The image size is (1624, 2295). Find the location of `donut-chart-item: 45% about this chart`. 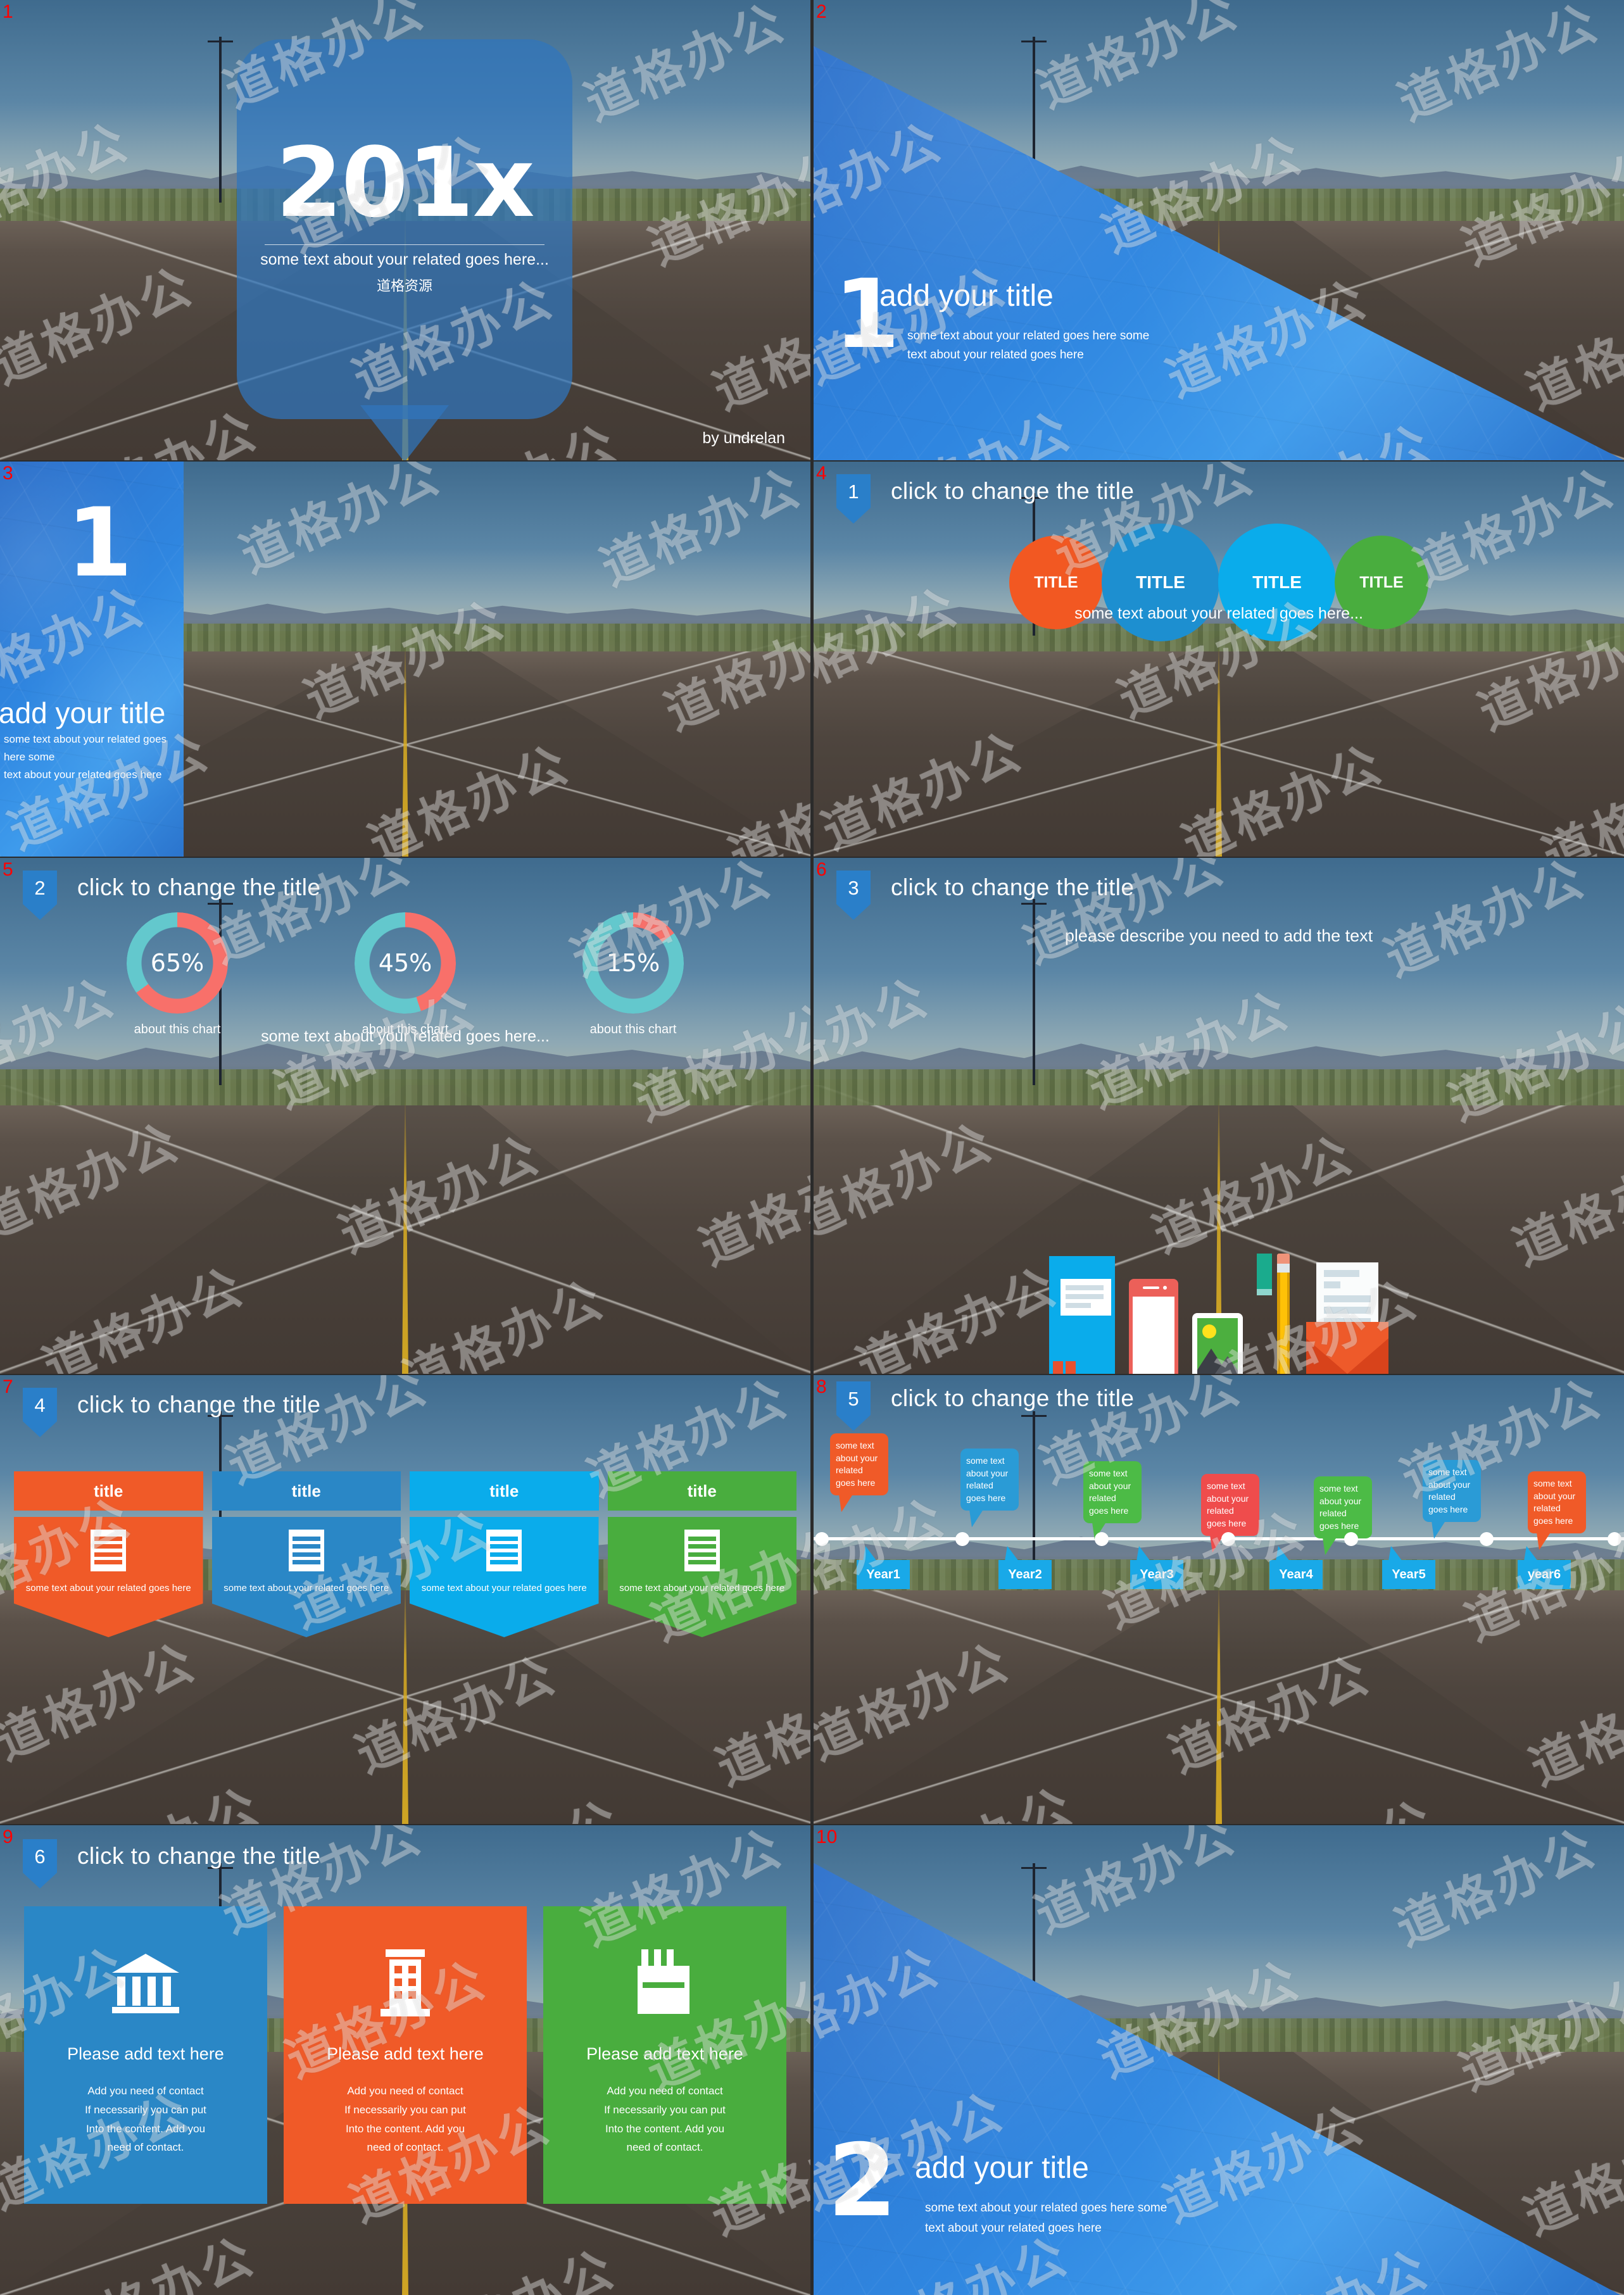

donut-chart-item: 45% about this chart is located at coordinates (406, 974).